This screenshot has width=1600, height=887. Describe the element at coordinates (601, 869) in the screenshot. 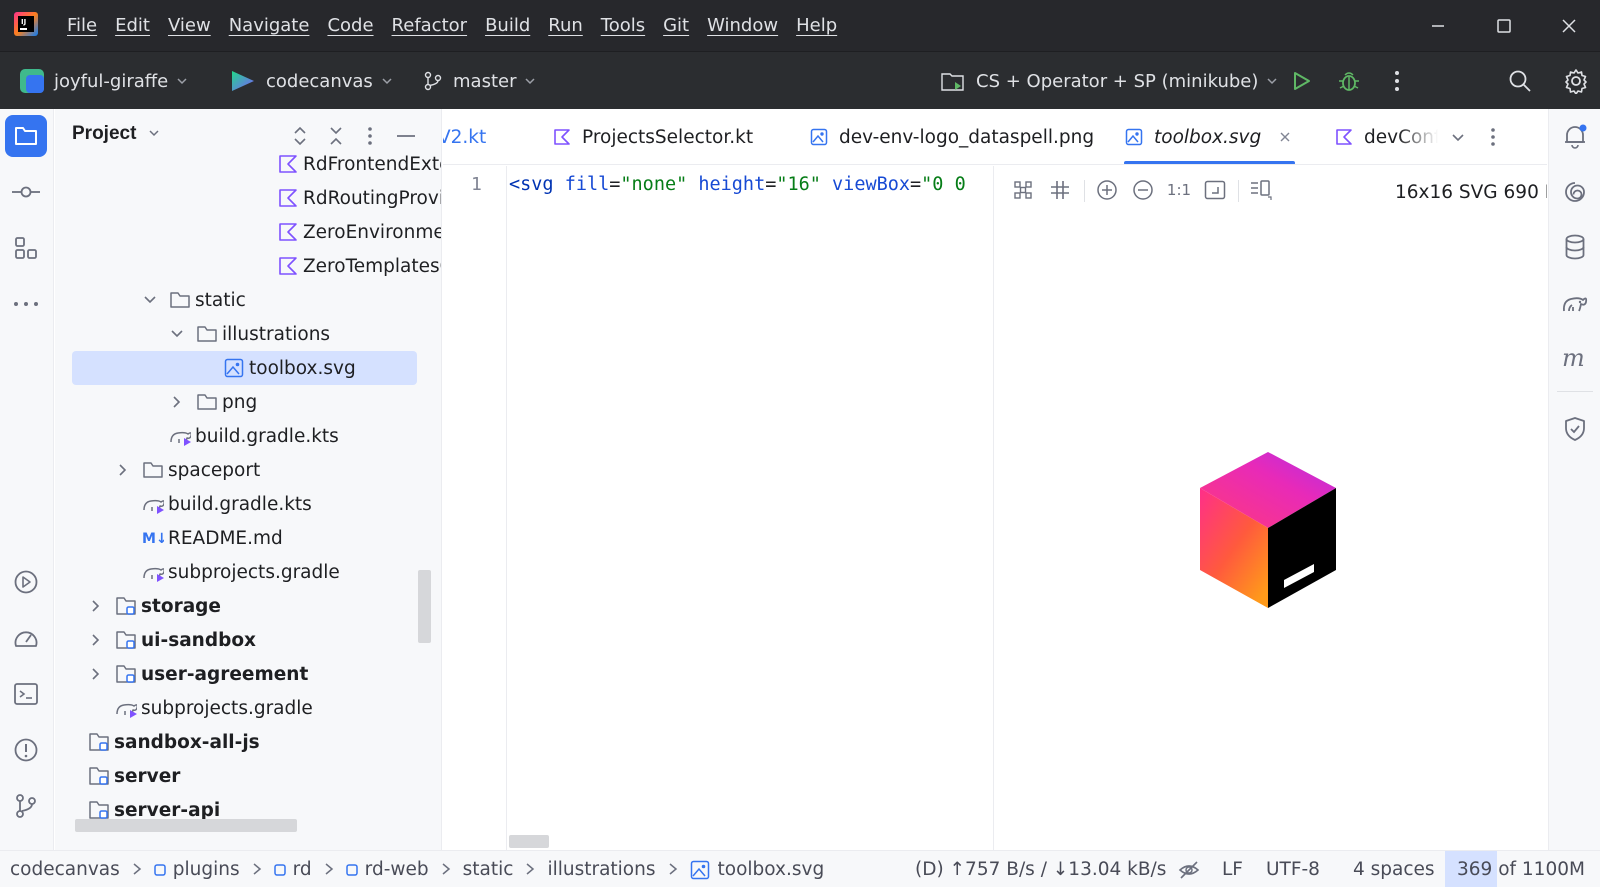

I see `breadcrumb-illustrations: illustrations` at that location.